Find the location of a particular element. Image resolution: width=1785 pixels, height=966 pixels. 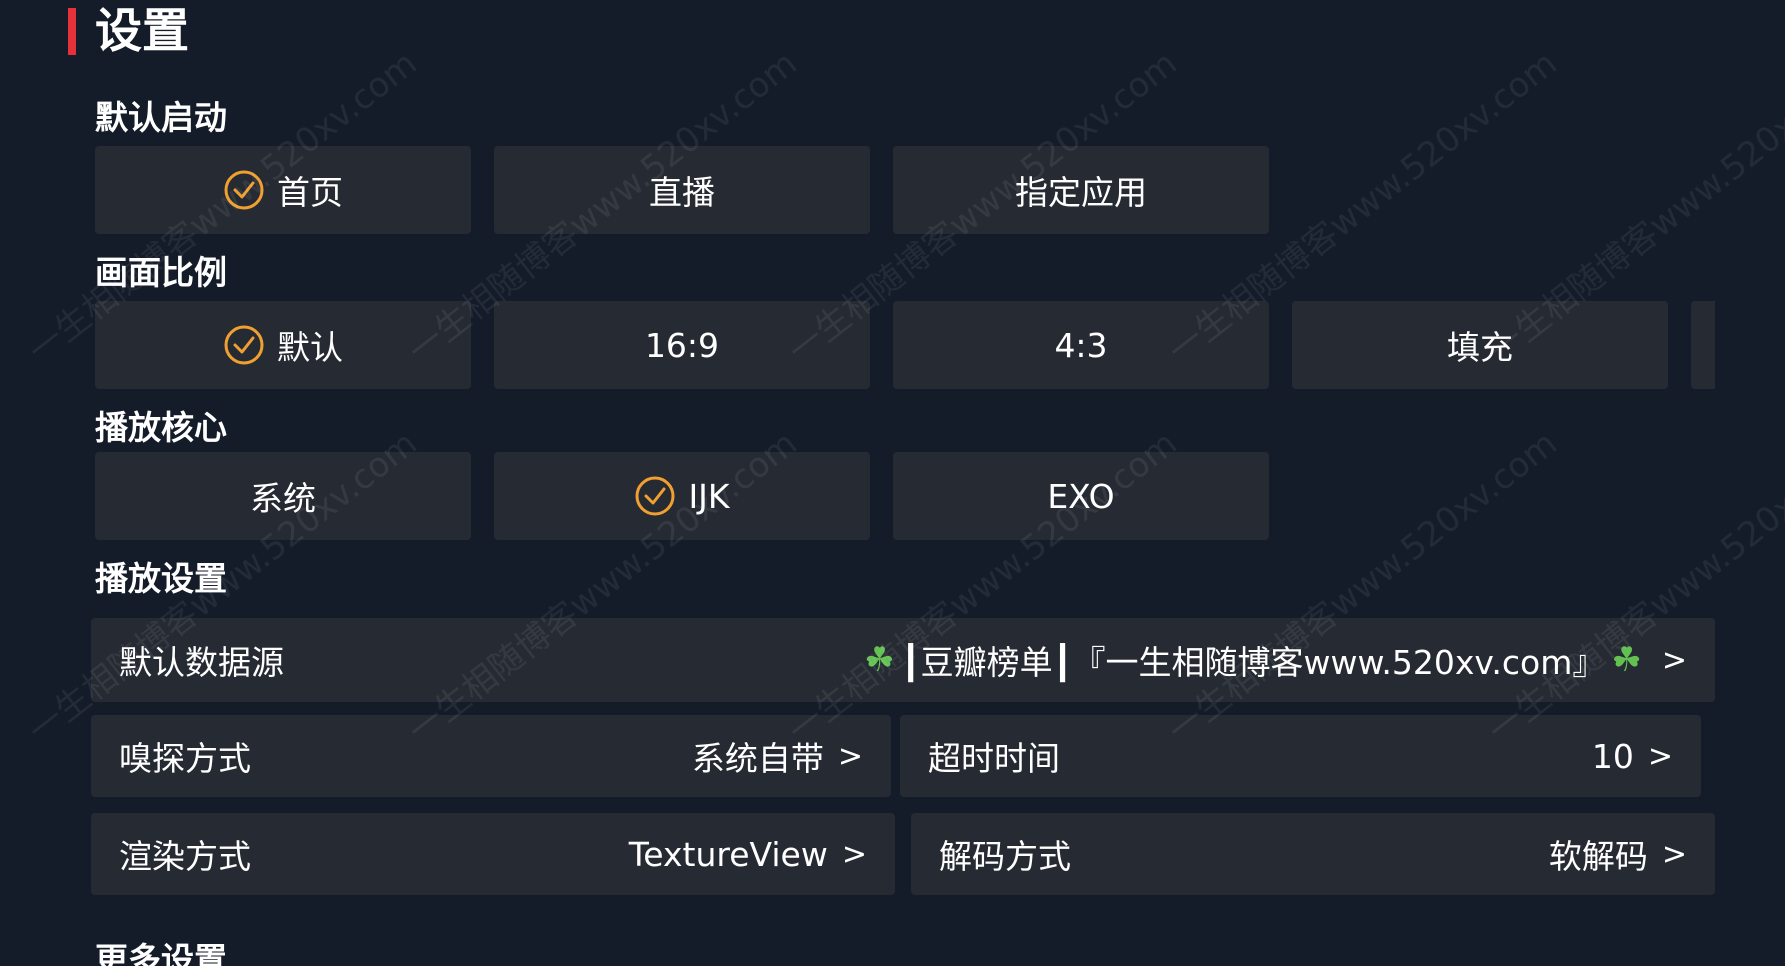

row-value: TextureView > is located at coordinates (748, 854).